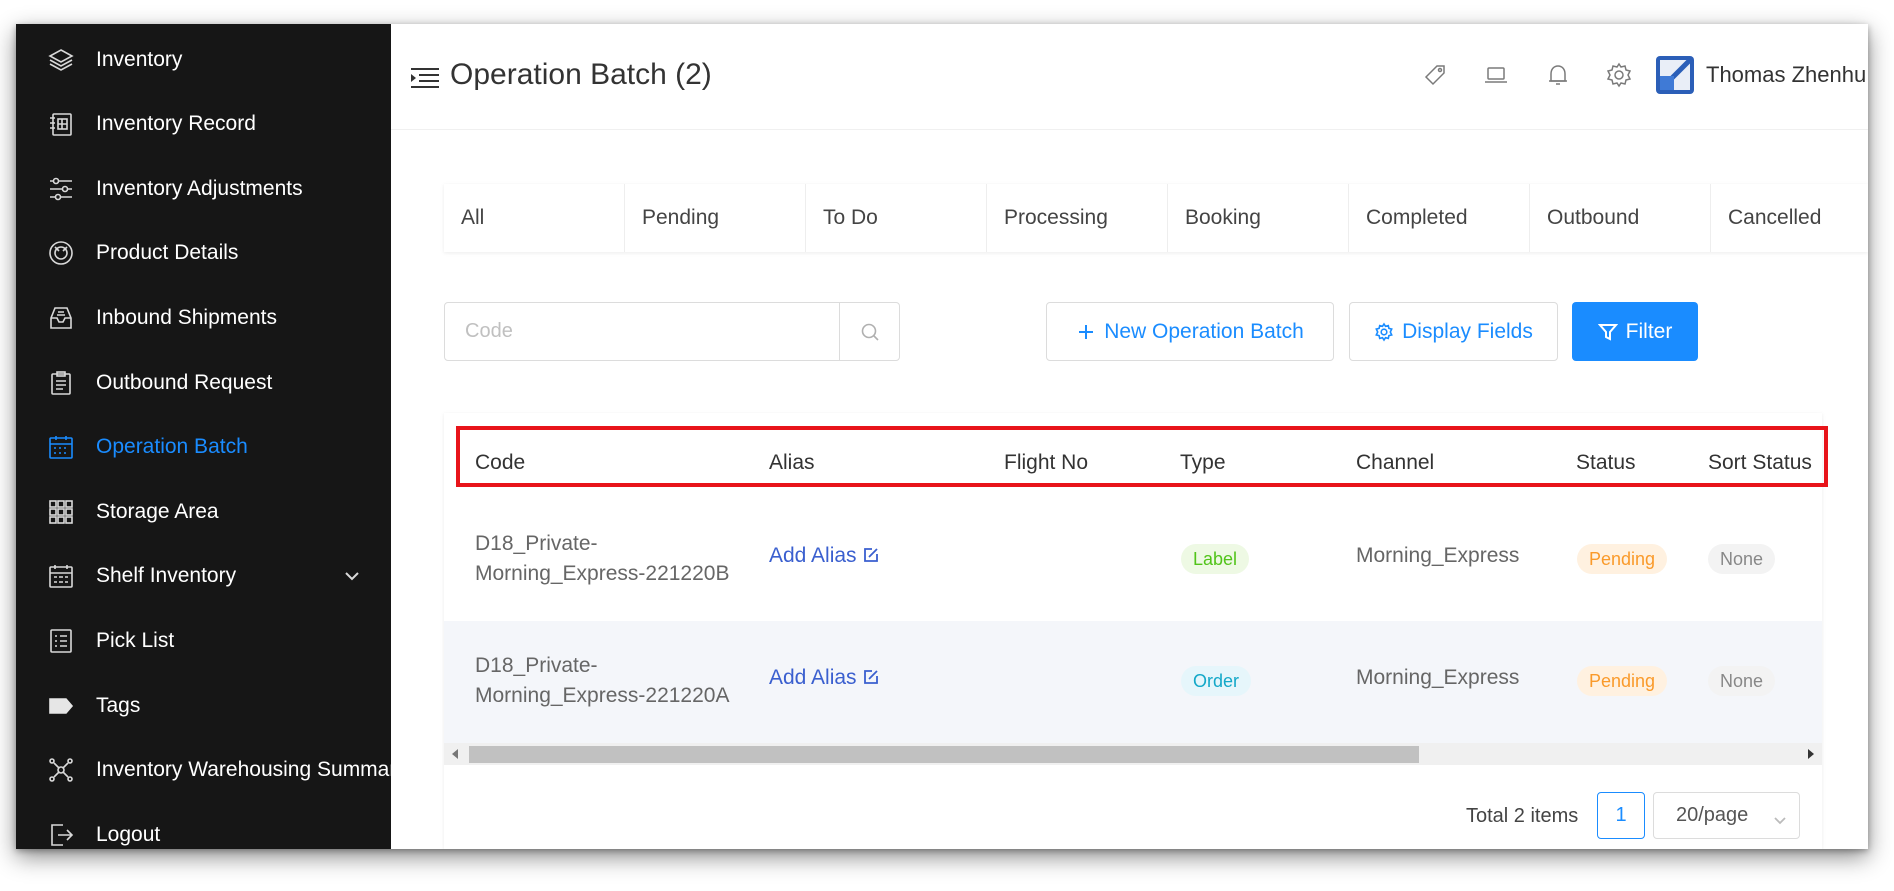 Image resolution: width=1894 pixels, height=891 pixels. I want to click on sidebar-item-inventory-record: Inventory Record, so click(203, 124).